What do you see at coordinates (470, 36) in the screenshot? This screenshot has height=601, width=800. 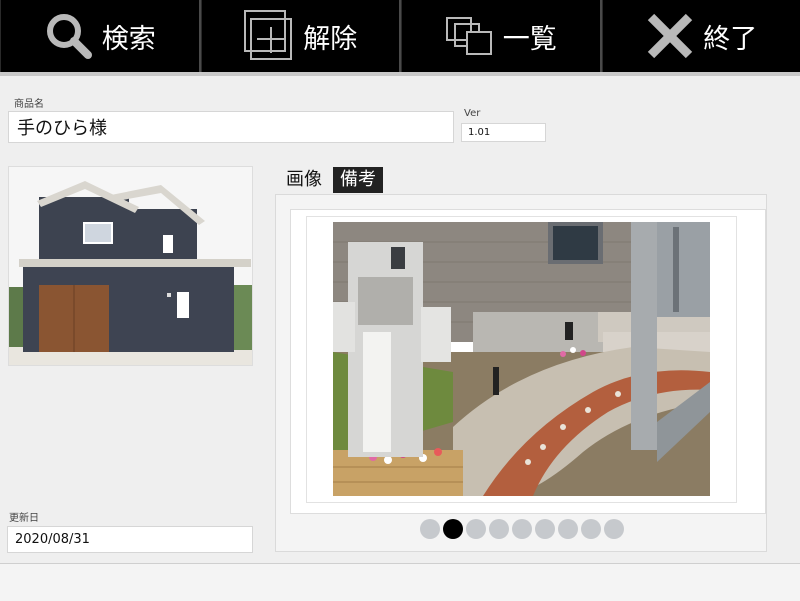 I see `list-icon` at bounding box center [470, 36].